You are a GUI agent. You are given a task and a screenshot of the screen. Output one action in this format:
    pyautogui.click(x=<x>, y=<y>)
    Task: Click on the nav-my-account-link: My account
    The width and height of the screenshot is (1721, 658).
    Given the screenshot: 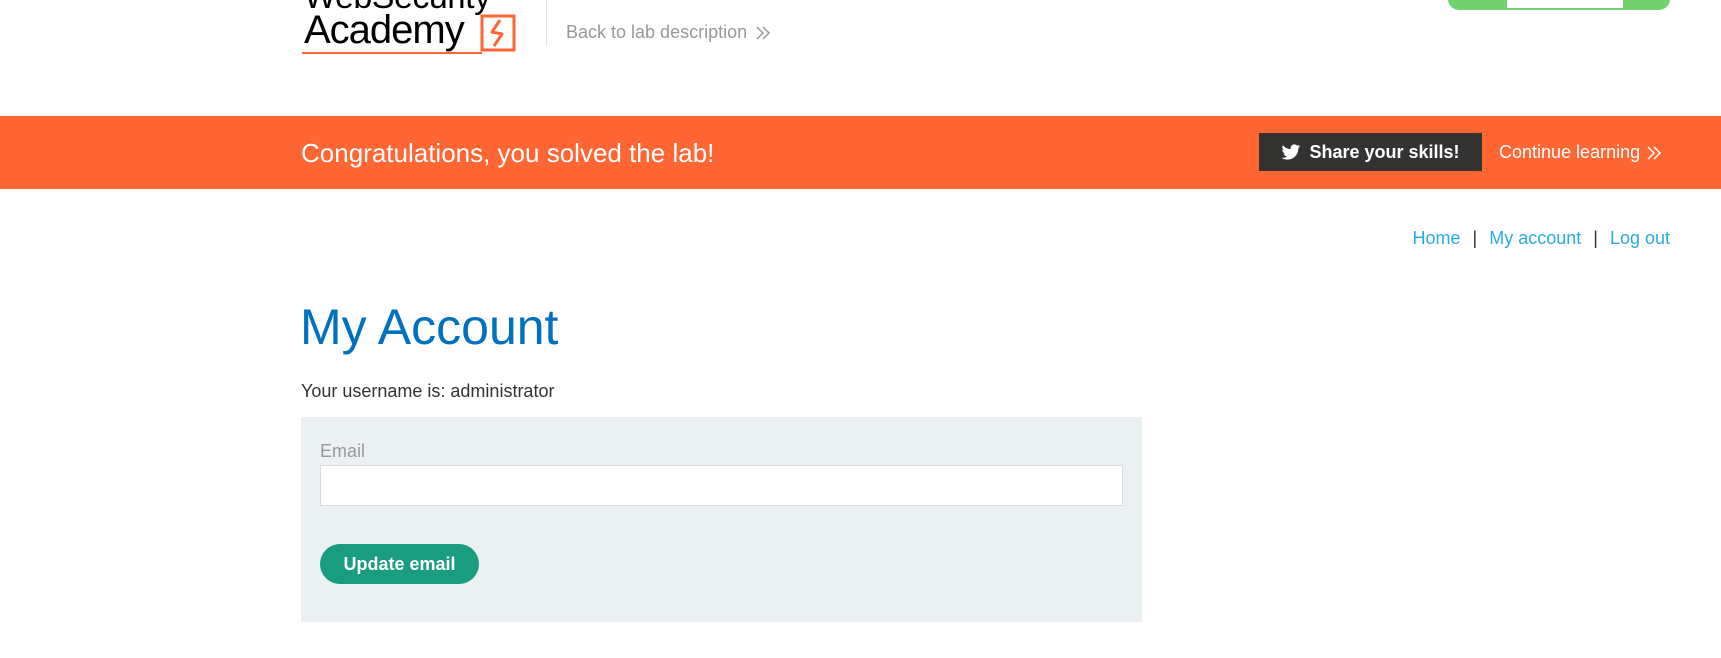 What is the action you would take?
    pyautogui.click(x=1535, y=238)
    